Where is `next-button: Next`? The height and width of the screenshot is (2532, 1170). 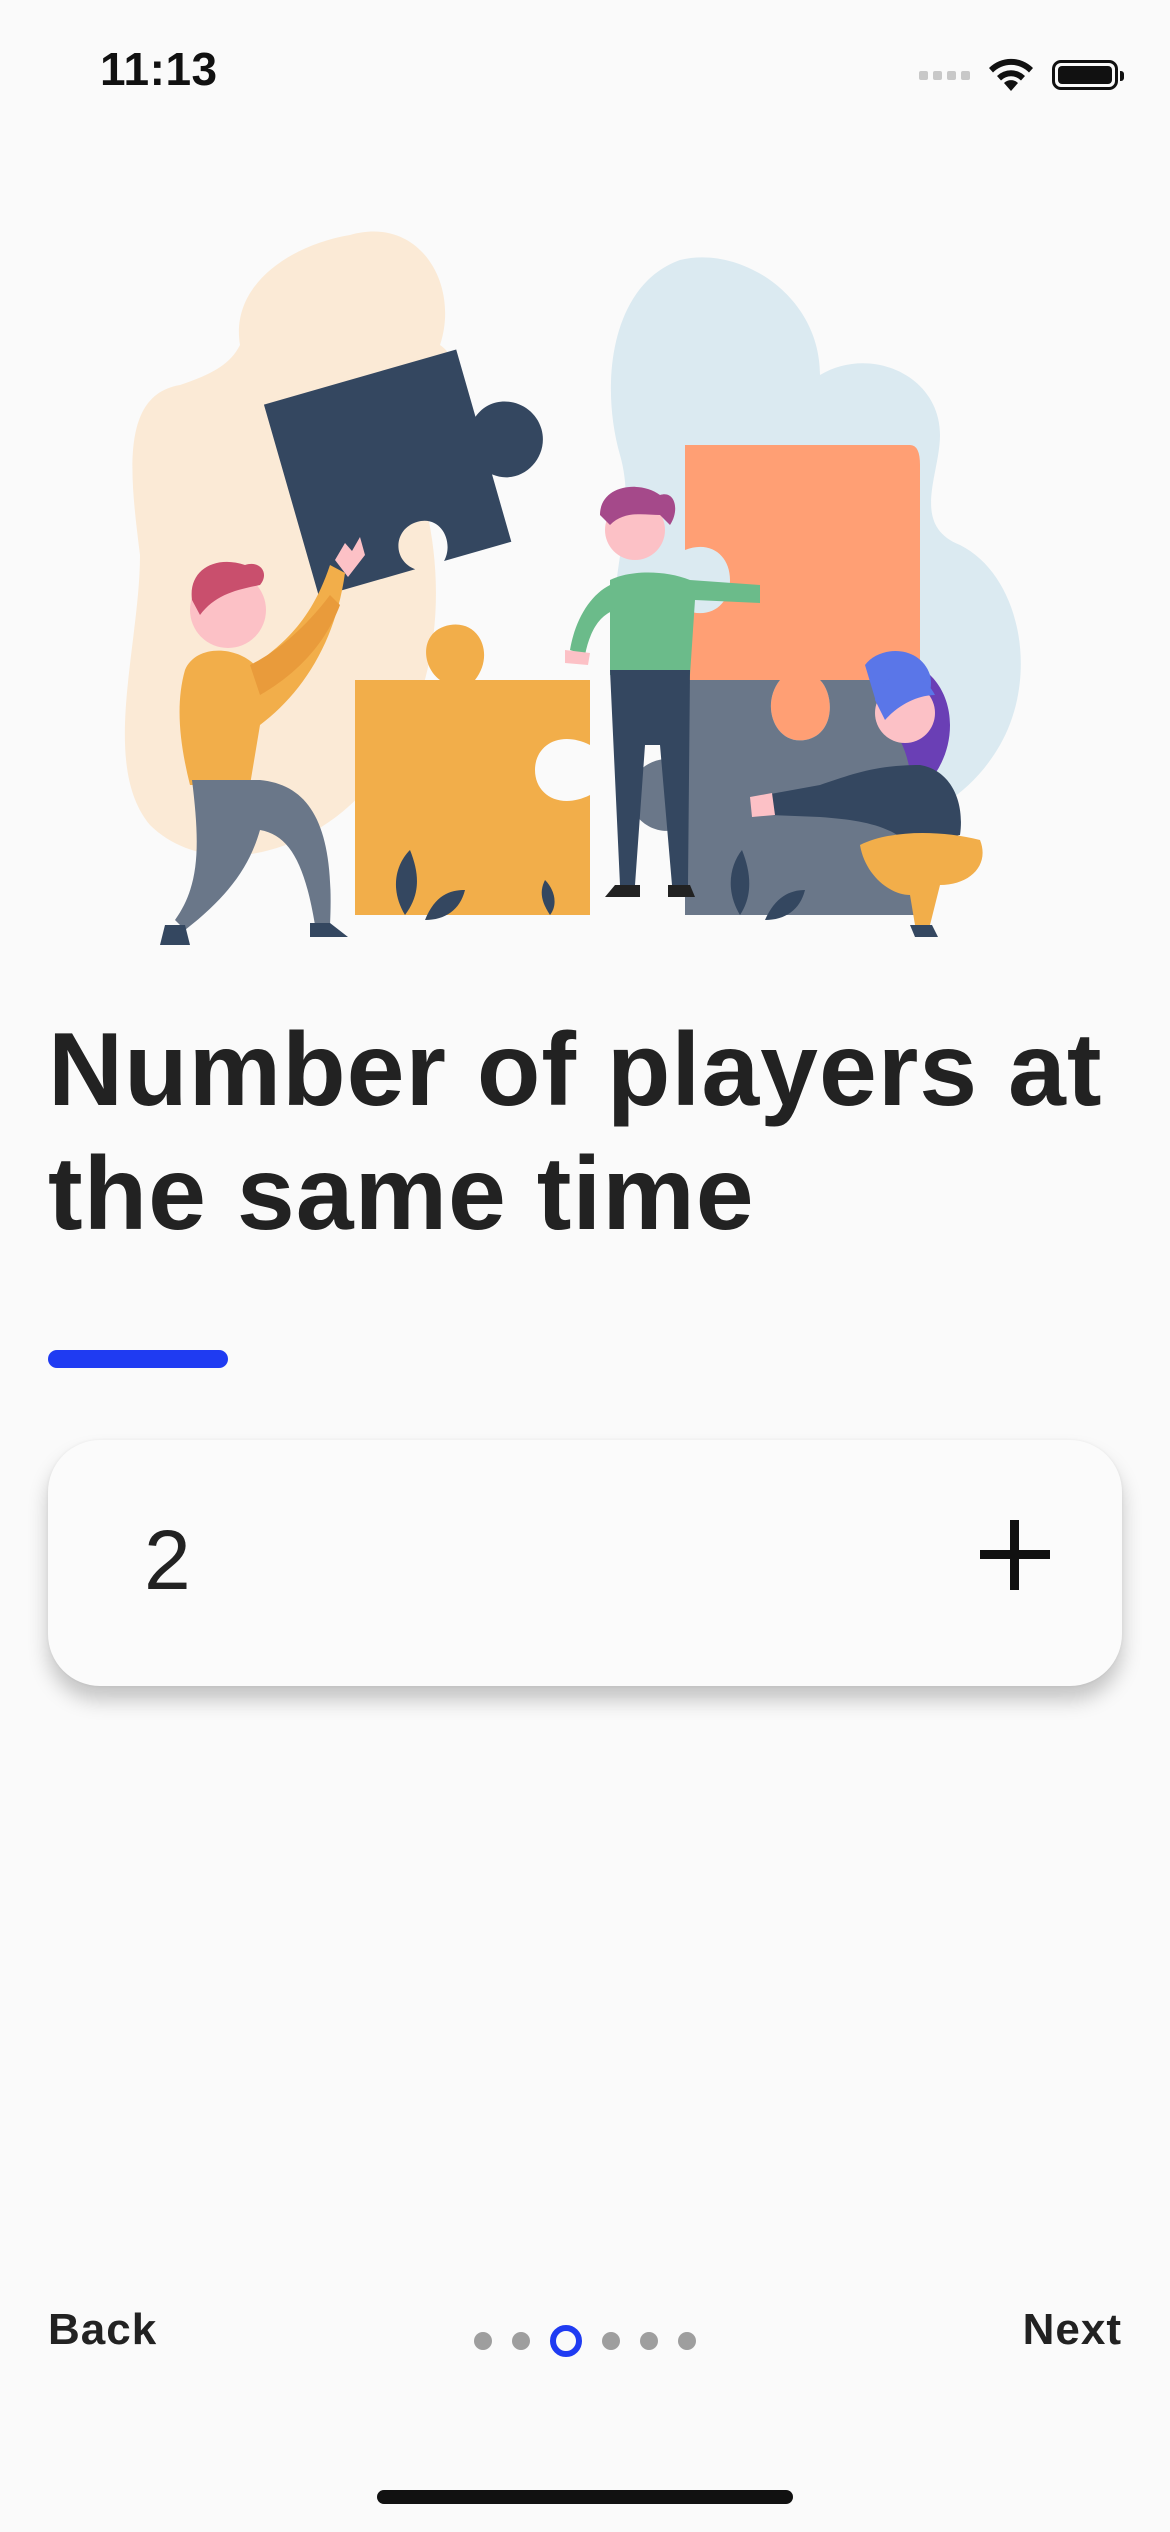
next-button: Next is located at coordinates (1072, 2330).